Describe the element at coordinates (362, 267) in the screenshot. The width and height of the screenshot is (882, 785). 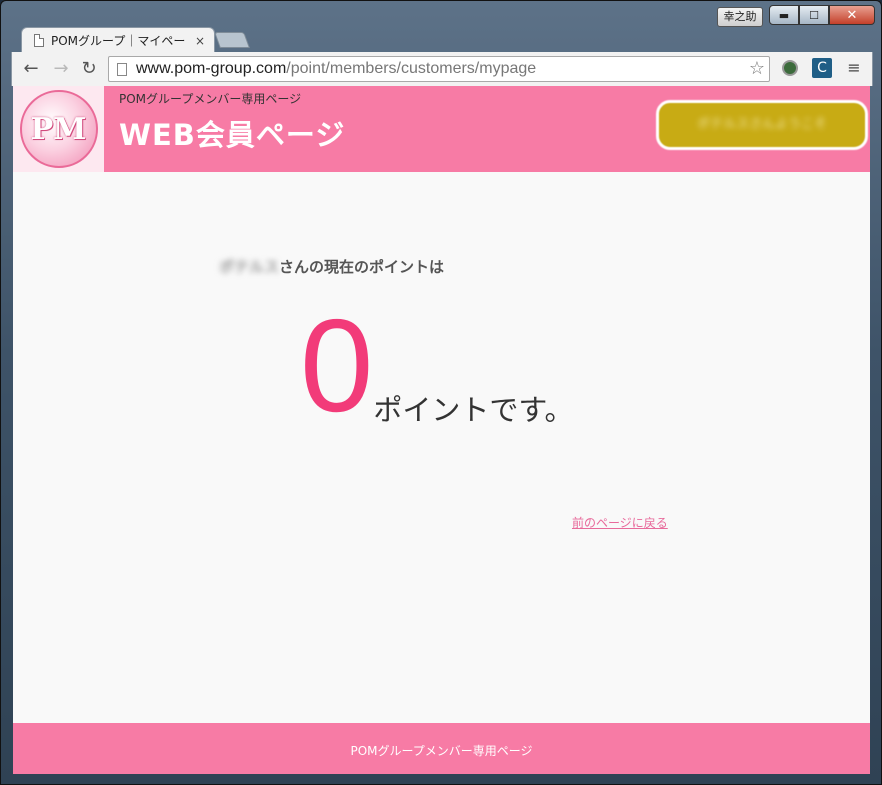
I see `points-label-suffix: さんの現在のポイントは` at that location.